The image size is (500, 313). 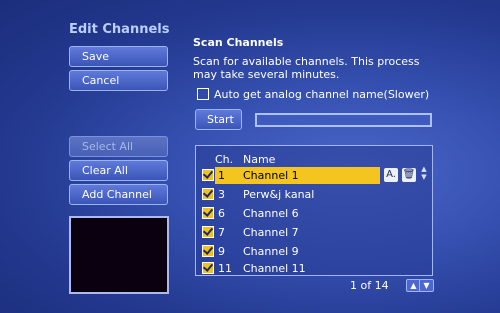 What do you see at coordinates (391, 175) in the screenshot?
I see `rename-icon: A.` at bounding box center [391, 175].